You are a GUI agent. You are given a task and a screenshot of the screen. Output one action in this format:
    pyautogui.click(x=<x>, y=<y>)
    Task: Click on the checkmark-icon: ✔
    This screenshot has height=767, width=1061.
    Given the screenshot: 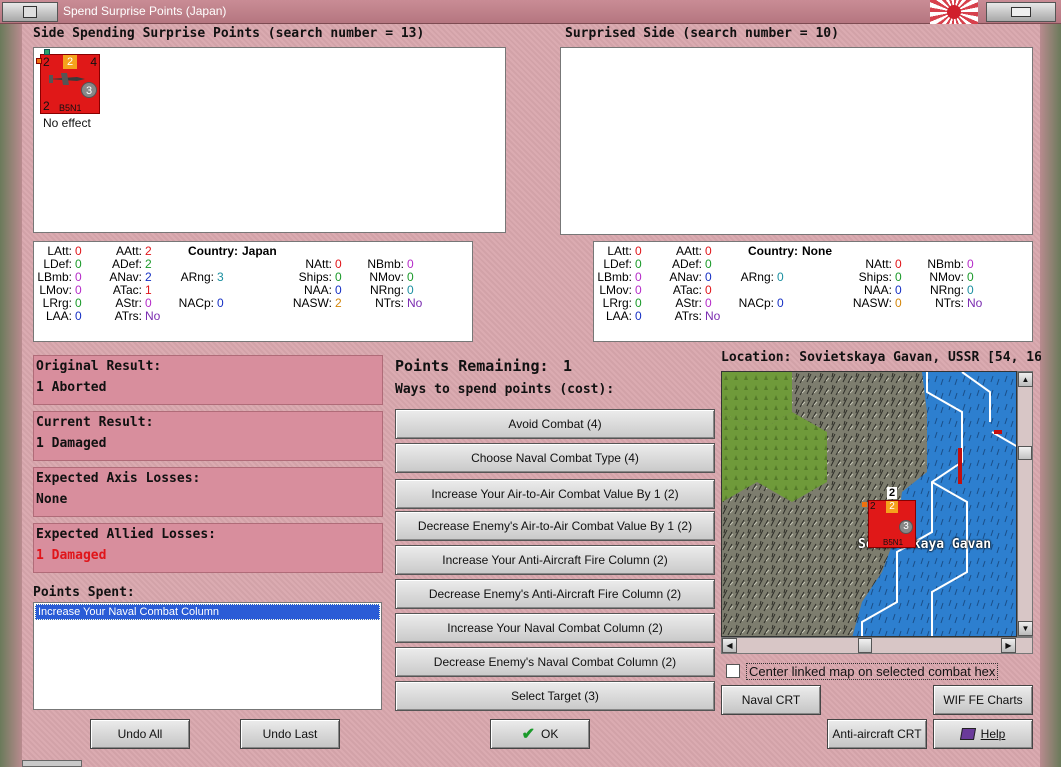 What is the action you would take?
    pyautogui.click(x=528, y=734)
    